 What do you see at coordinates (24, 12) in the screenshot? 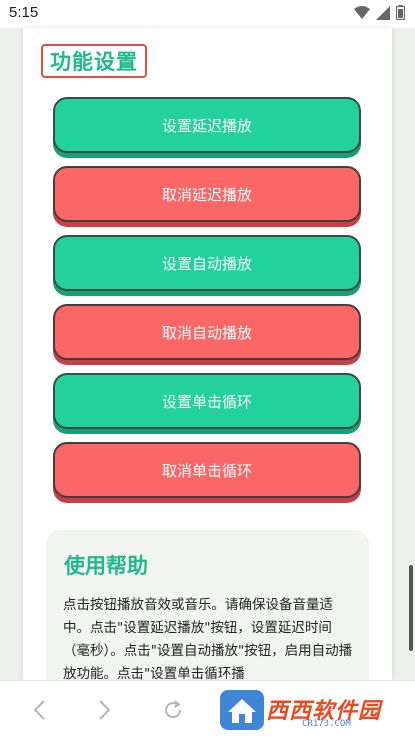
I see `status-time: 5:15` at bounding box center [24, 12].